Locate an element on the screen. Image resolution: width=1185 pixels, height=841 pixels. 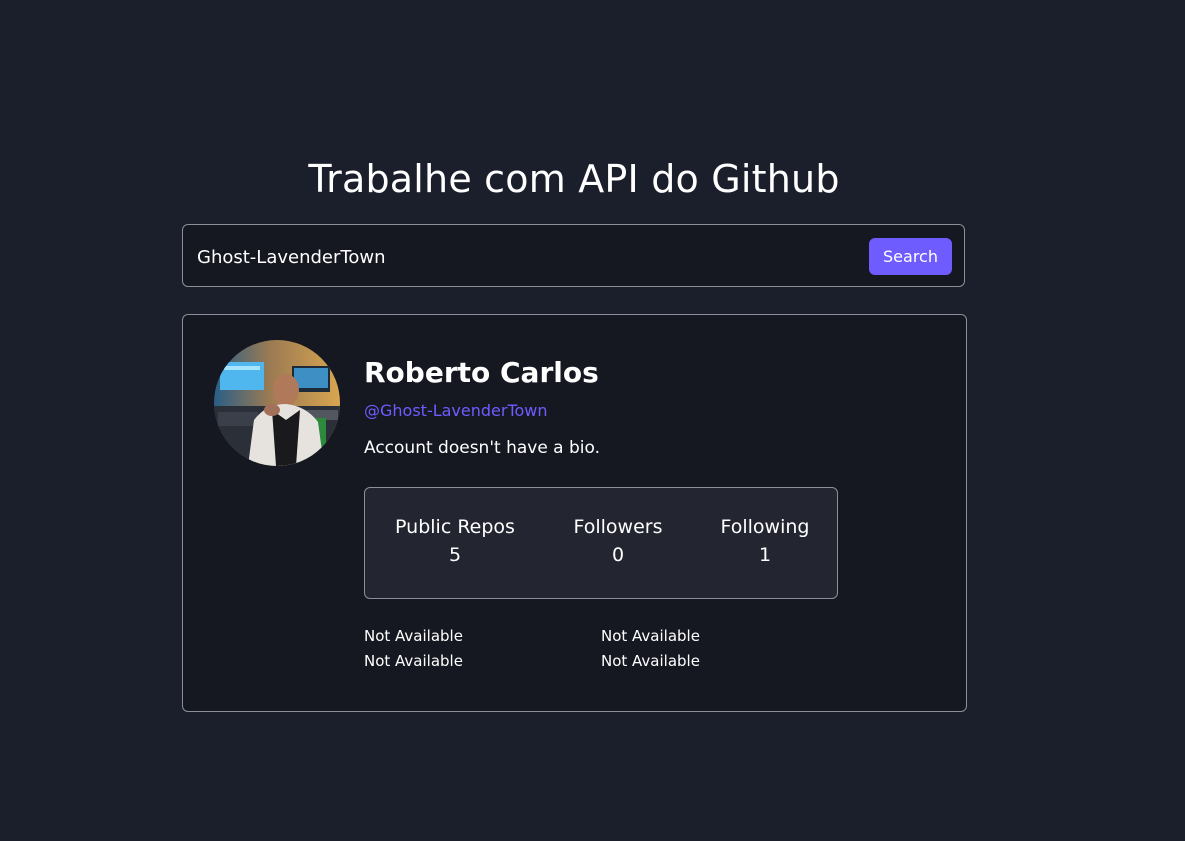
location-info: Not Available is located at coordinates (413, 636).